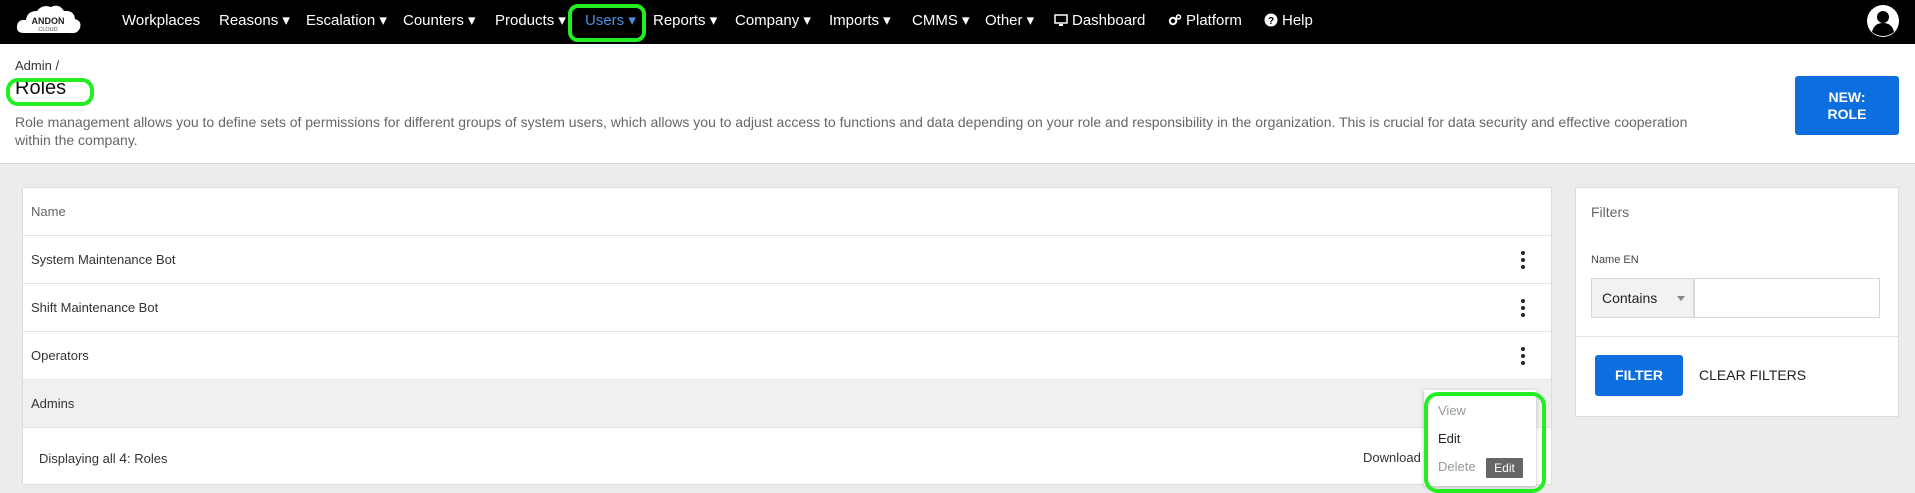 This screenshot has width=1915, height=493. What do you see at coordinates (346, 21) in the screenshot?
I see `nav-escalation: Escalation ▾` at bounding box center [346, 21].